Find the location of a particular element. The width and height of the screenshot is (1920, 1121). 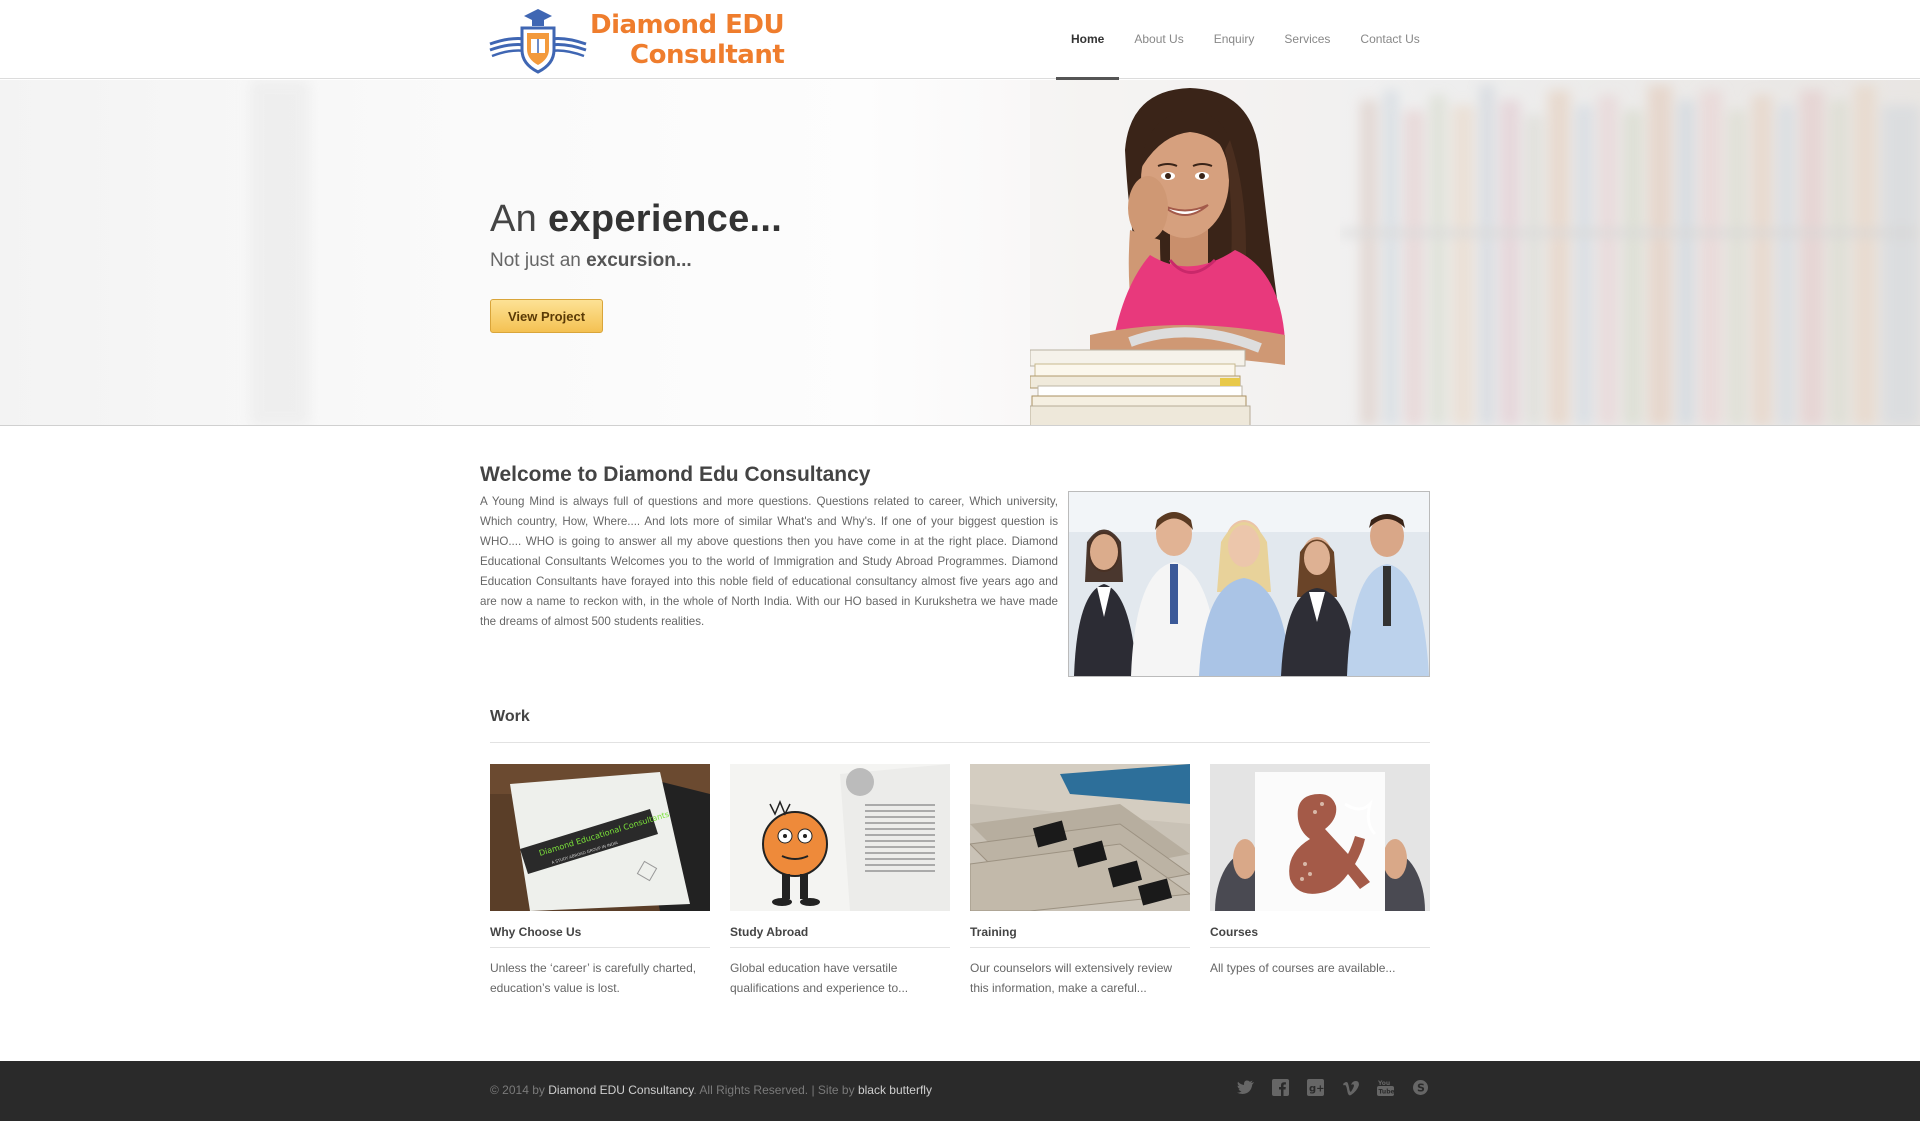

svg-text: You is located at coordinates (1383, 1083).